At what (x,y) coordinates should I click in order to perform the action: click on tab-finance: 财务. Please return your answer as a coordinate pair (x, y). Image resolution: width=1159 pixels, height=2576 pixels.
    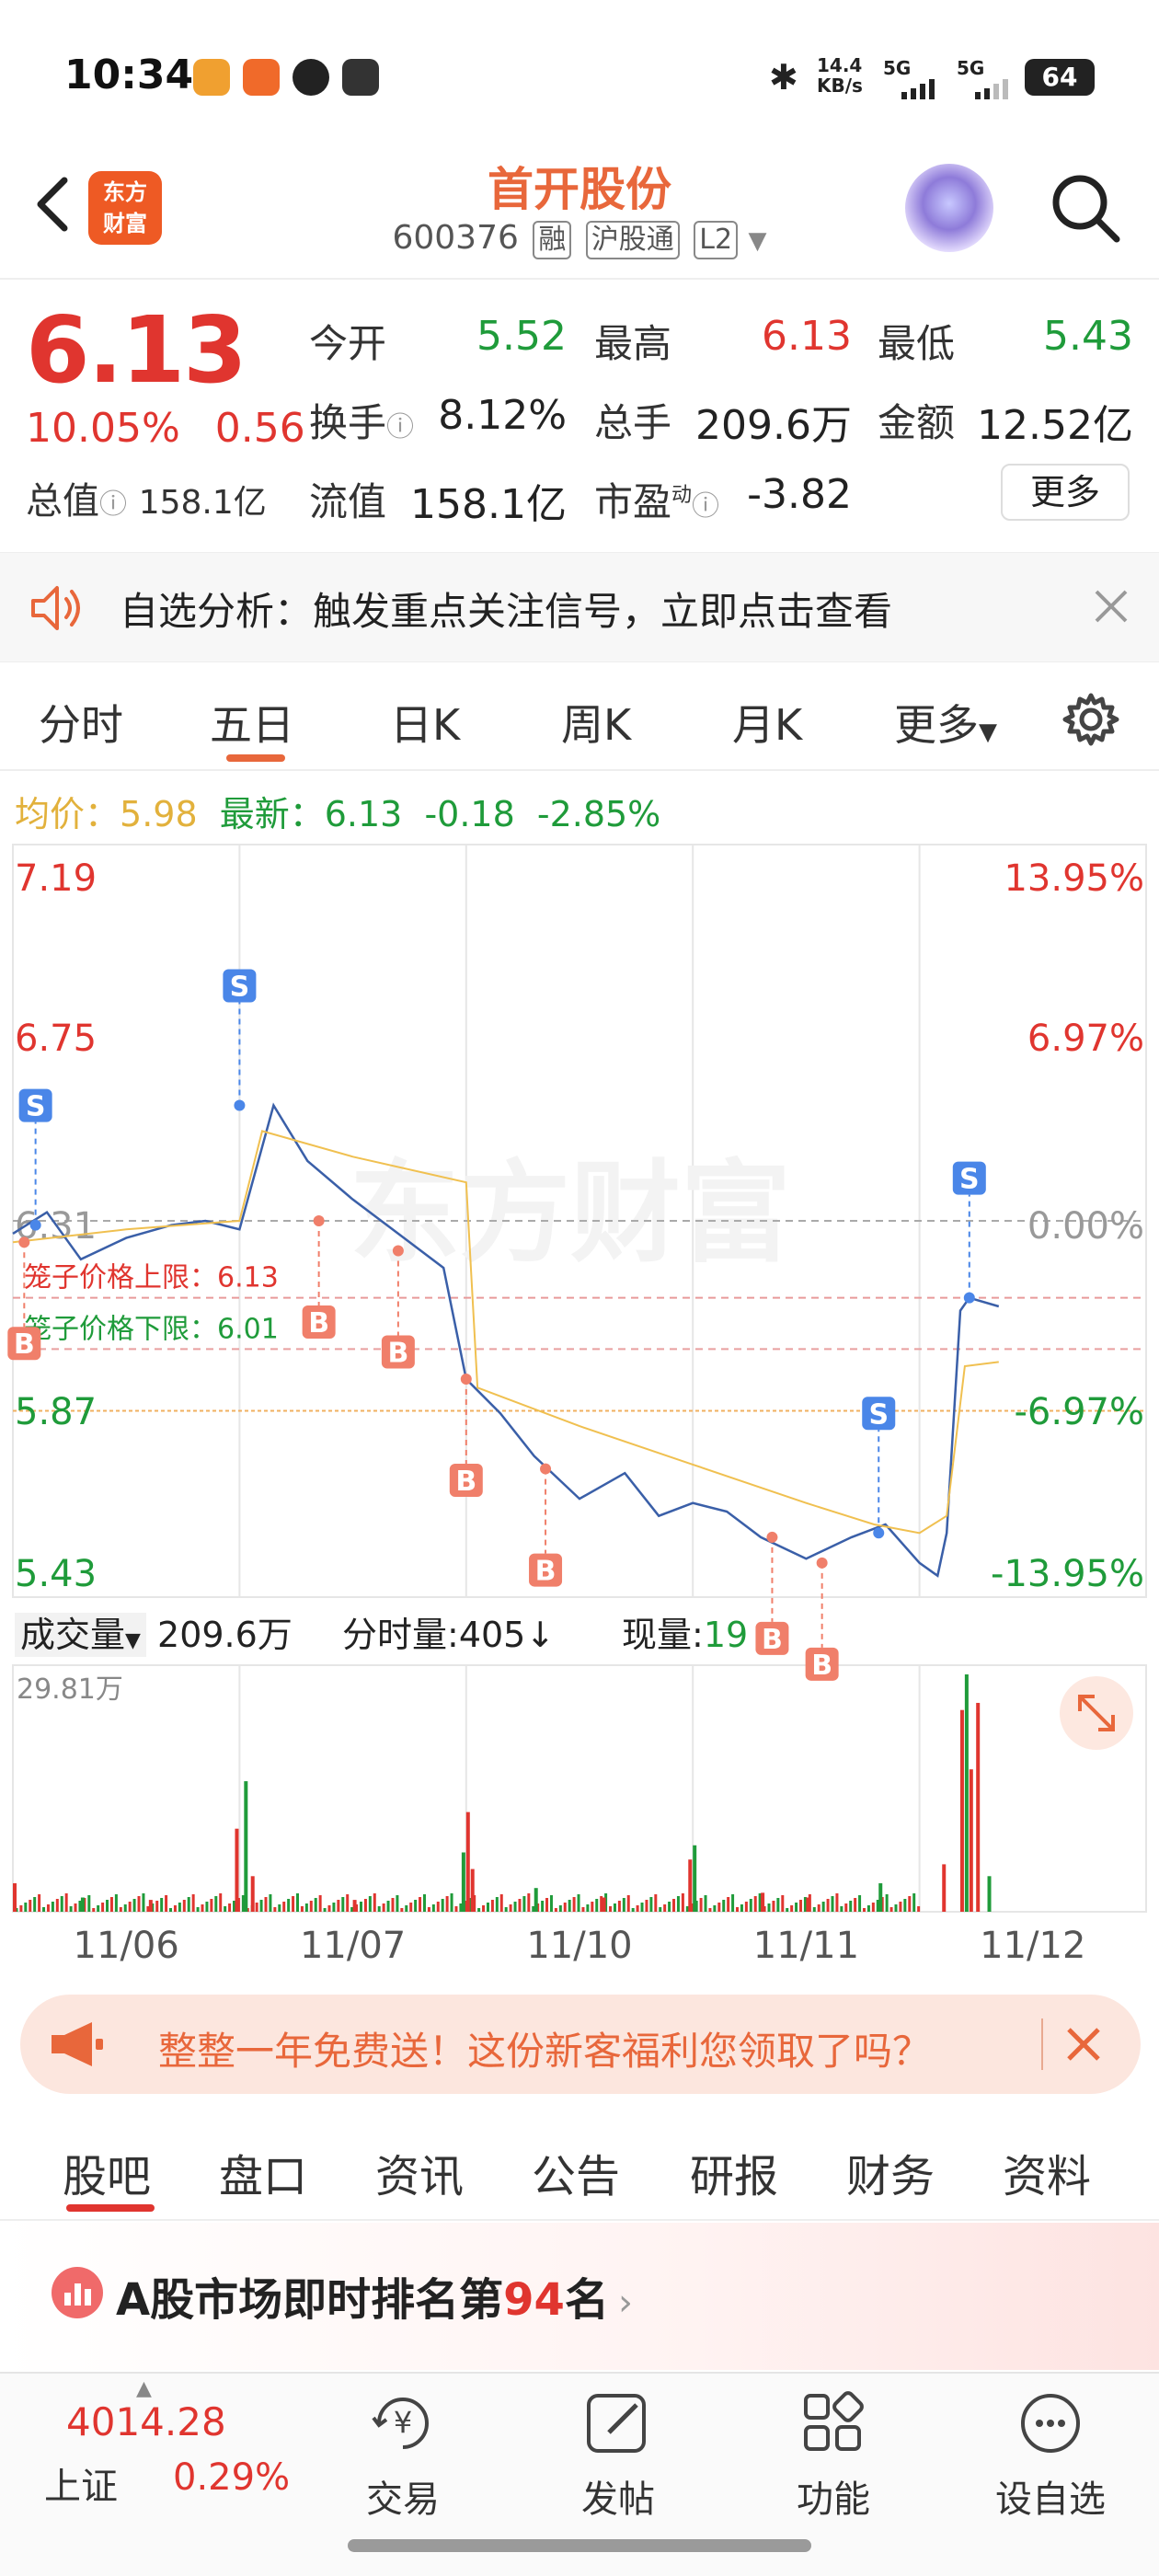
    Looking at the image, I should click on (890, 2172).